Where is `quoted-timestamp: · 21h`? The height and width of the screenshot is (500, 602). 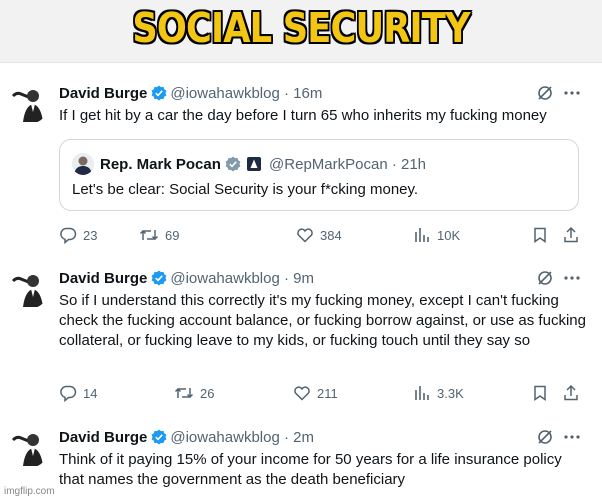 quoted-timestamp: · 21h is located at coordinates (409, 164).